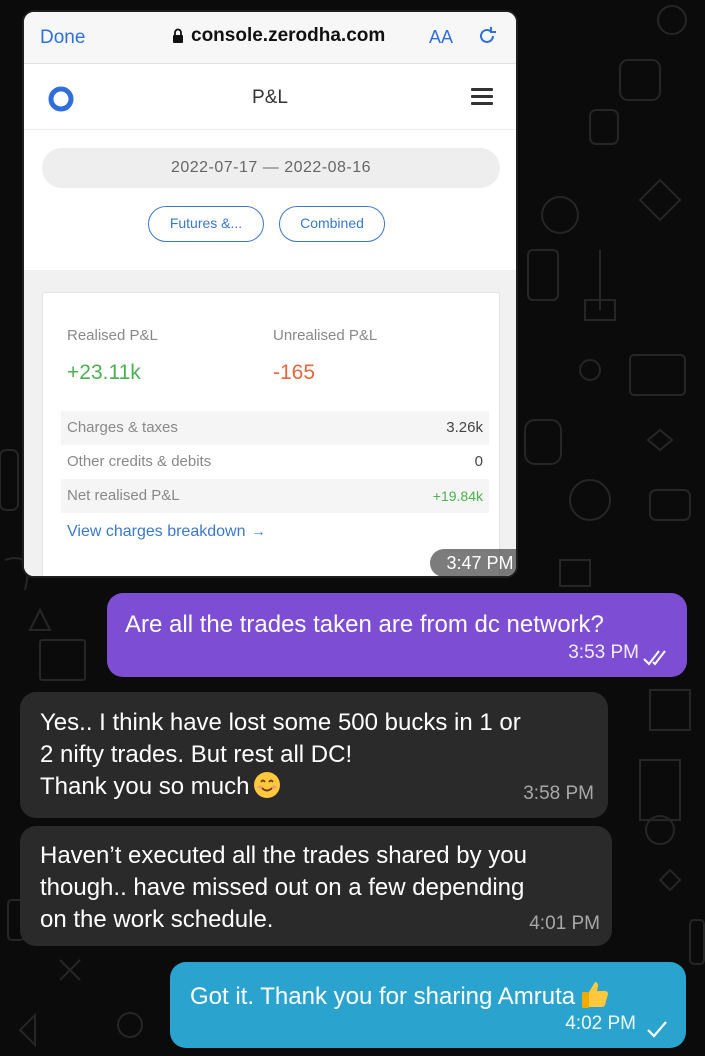  I want to click on smiling-face-emoji-icon, so click(267, 785).